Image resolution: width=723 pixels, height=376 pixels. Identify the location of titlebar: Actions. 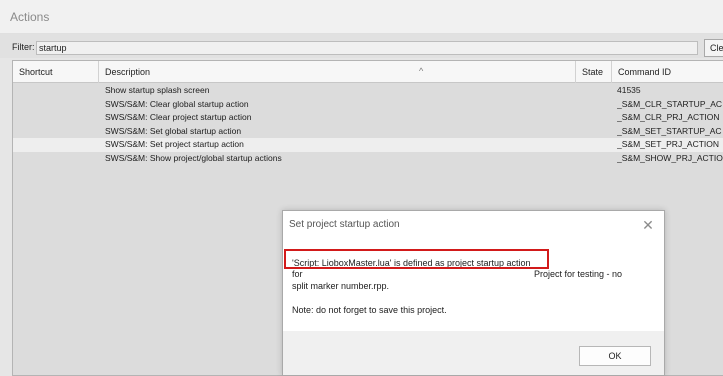
(361, 17).